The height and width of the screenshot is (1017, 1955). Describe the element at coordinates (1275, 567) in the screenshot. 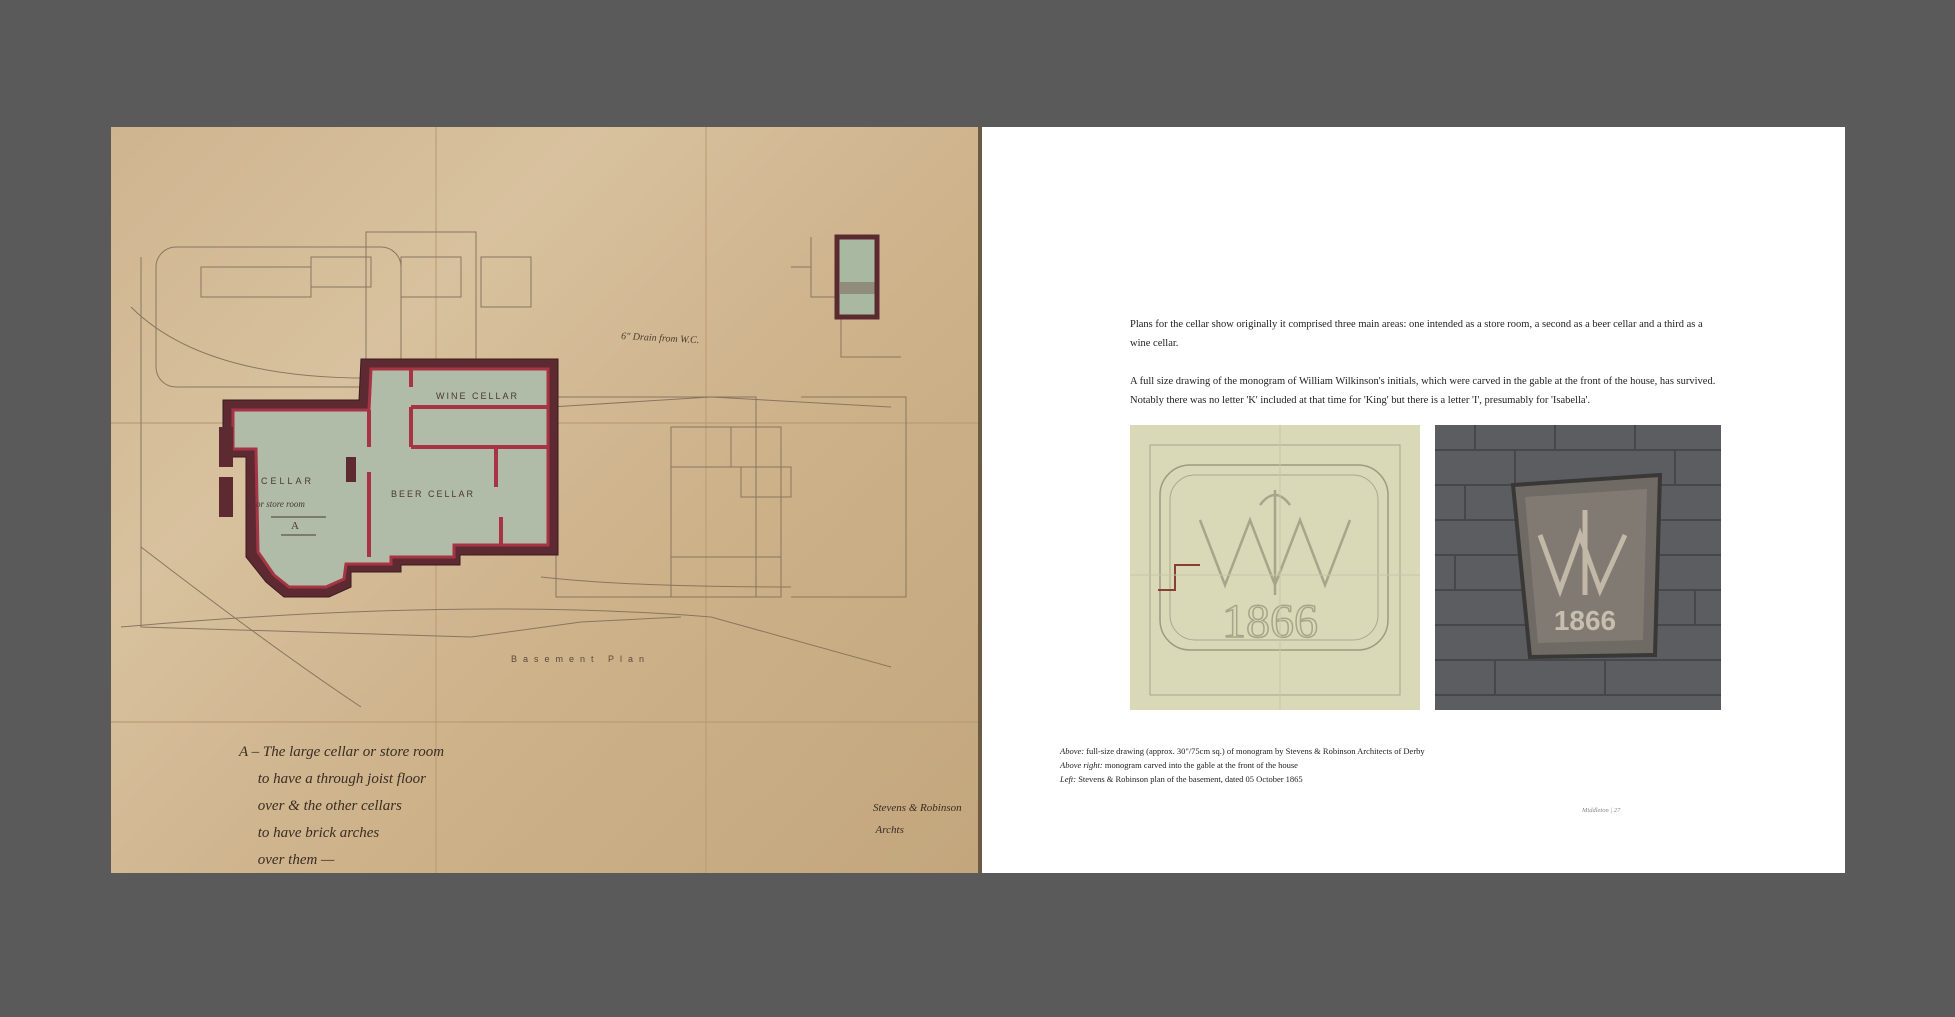

I see `monogram-drawing-photo: 1866` at that location.